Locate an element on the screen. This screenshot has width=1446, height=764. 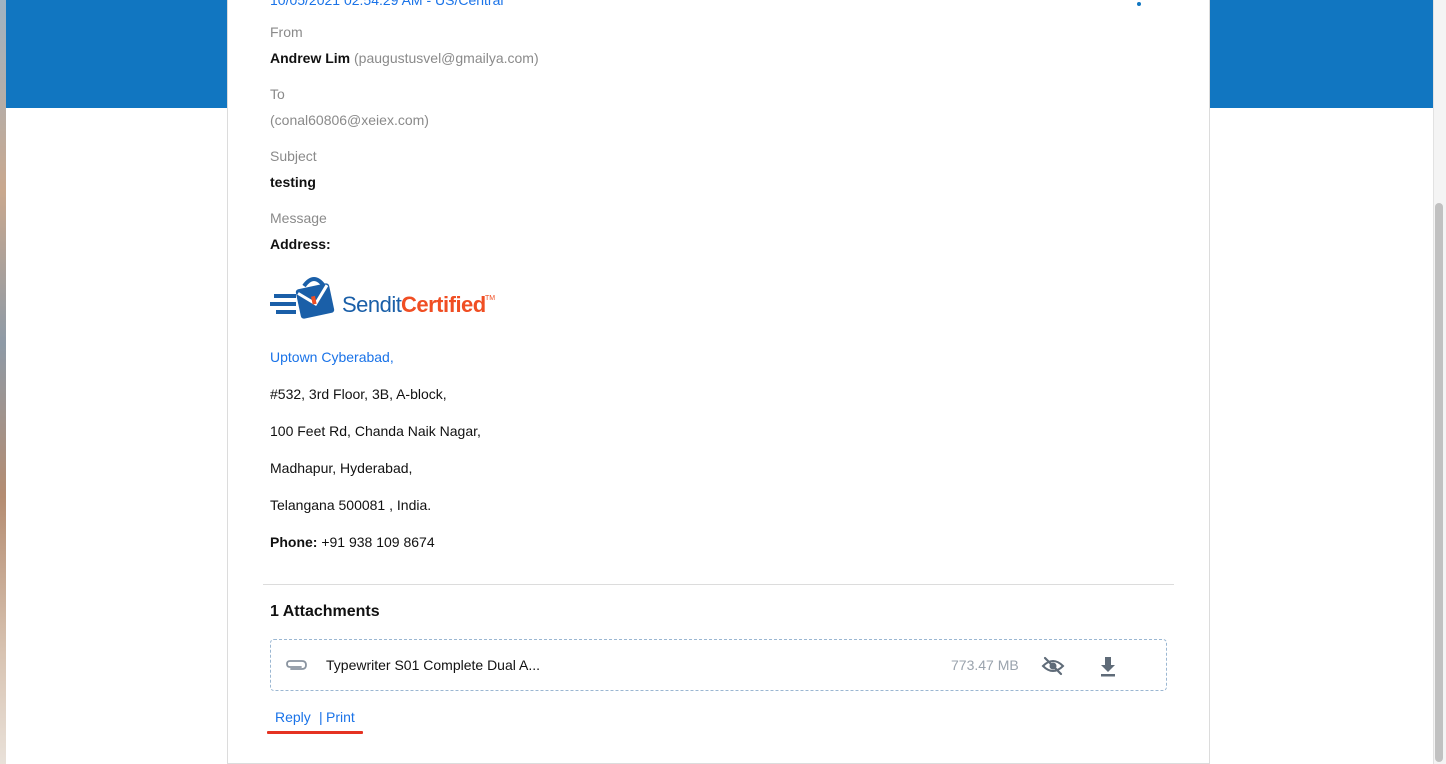
phone-line: Phone: +91 938 109 8674 is located at coordinates (352, 542).